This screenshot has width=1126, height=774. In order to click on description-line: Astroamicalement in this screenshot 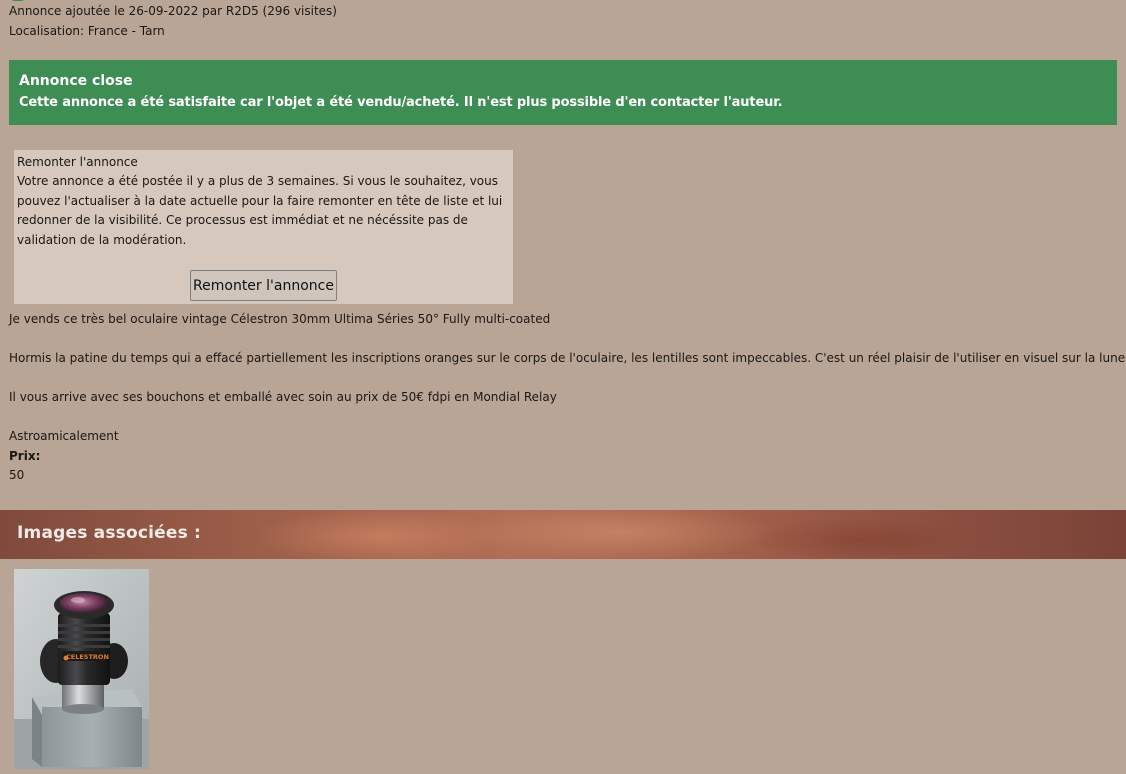, I will do `click(64, 436)`.